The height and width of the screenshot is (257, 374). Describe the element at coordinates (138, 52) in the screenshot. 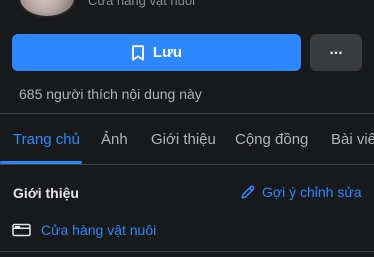

I see `bookmark-icon` at that location.